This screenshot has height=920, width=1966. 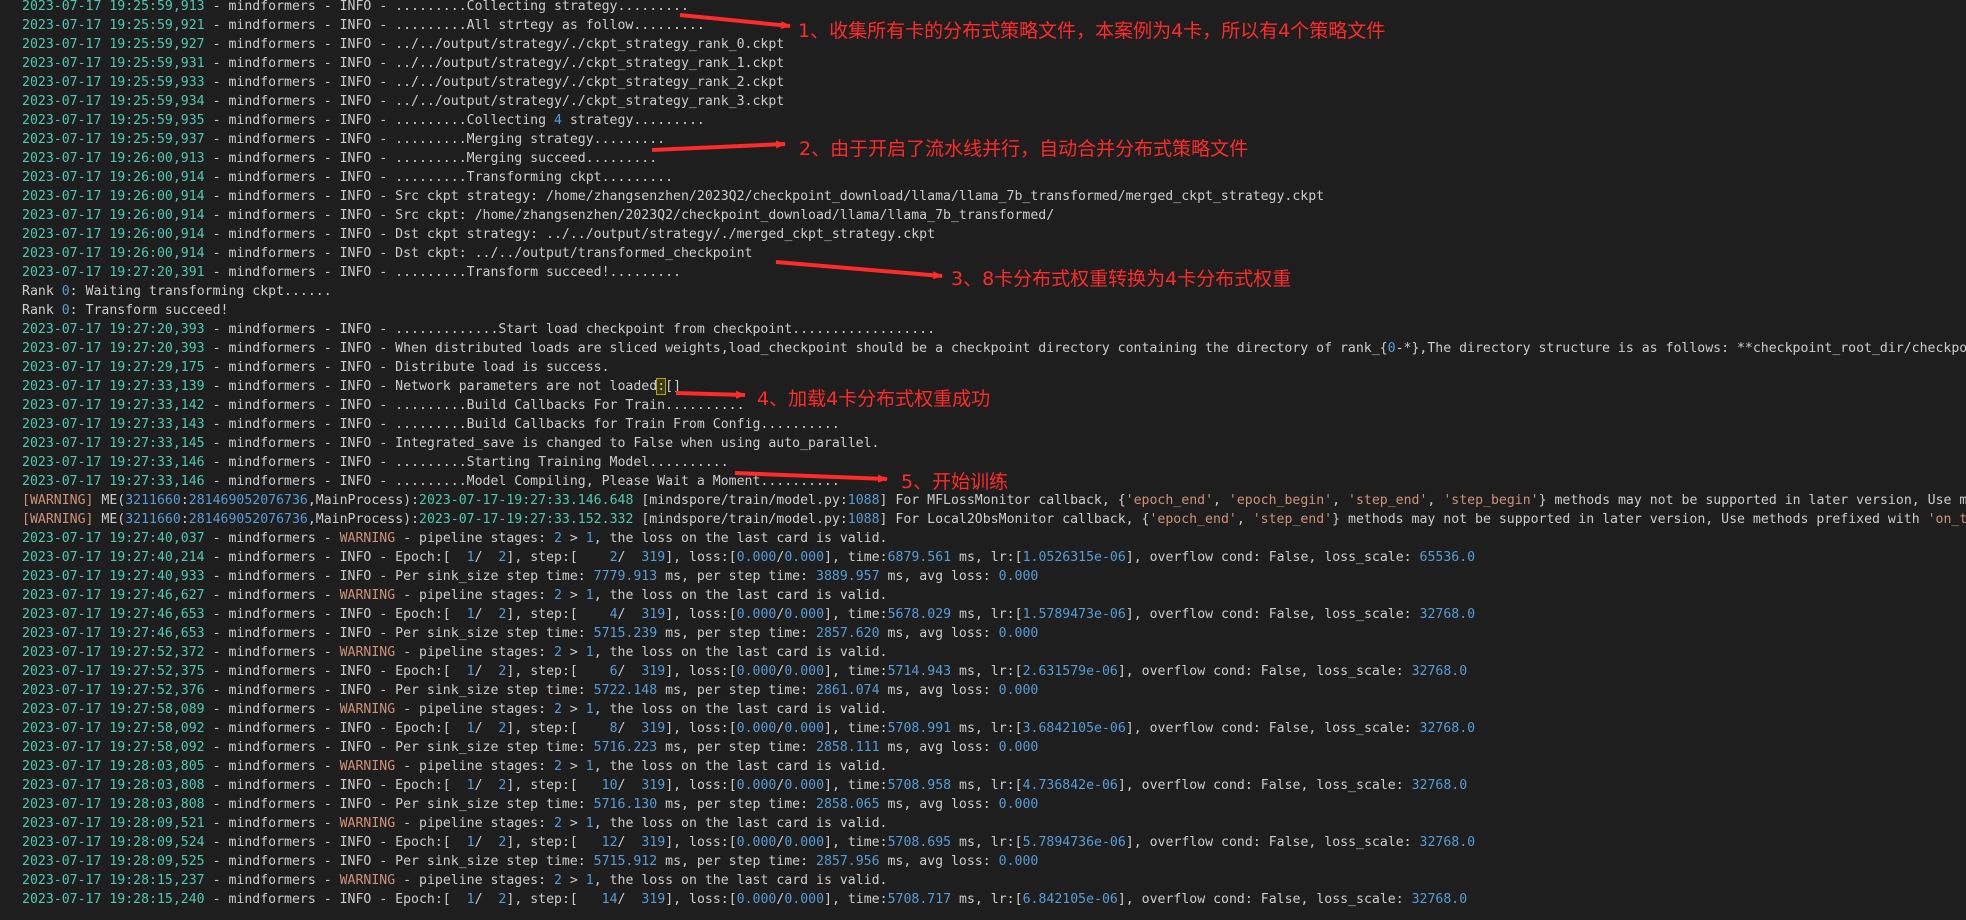 What do you see at coordinates (1491, 500) in the screenshot?
I see `log-text: 'step_begin'` at bounding box center [1491, 500].